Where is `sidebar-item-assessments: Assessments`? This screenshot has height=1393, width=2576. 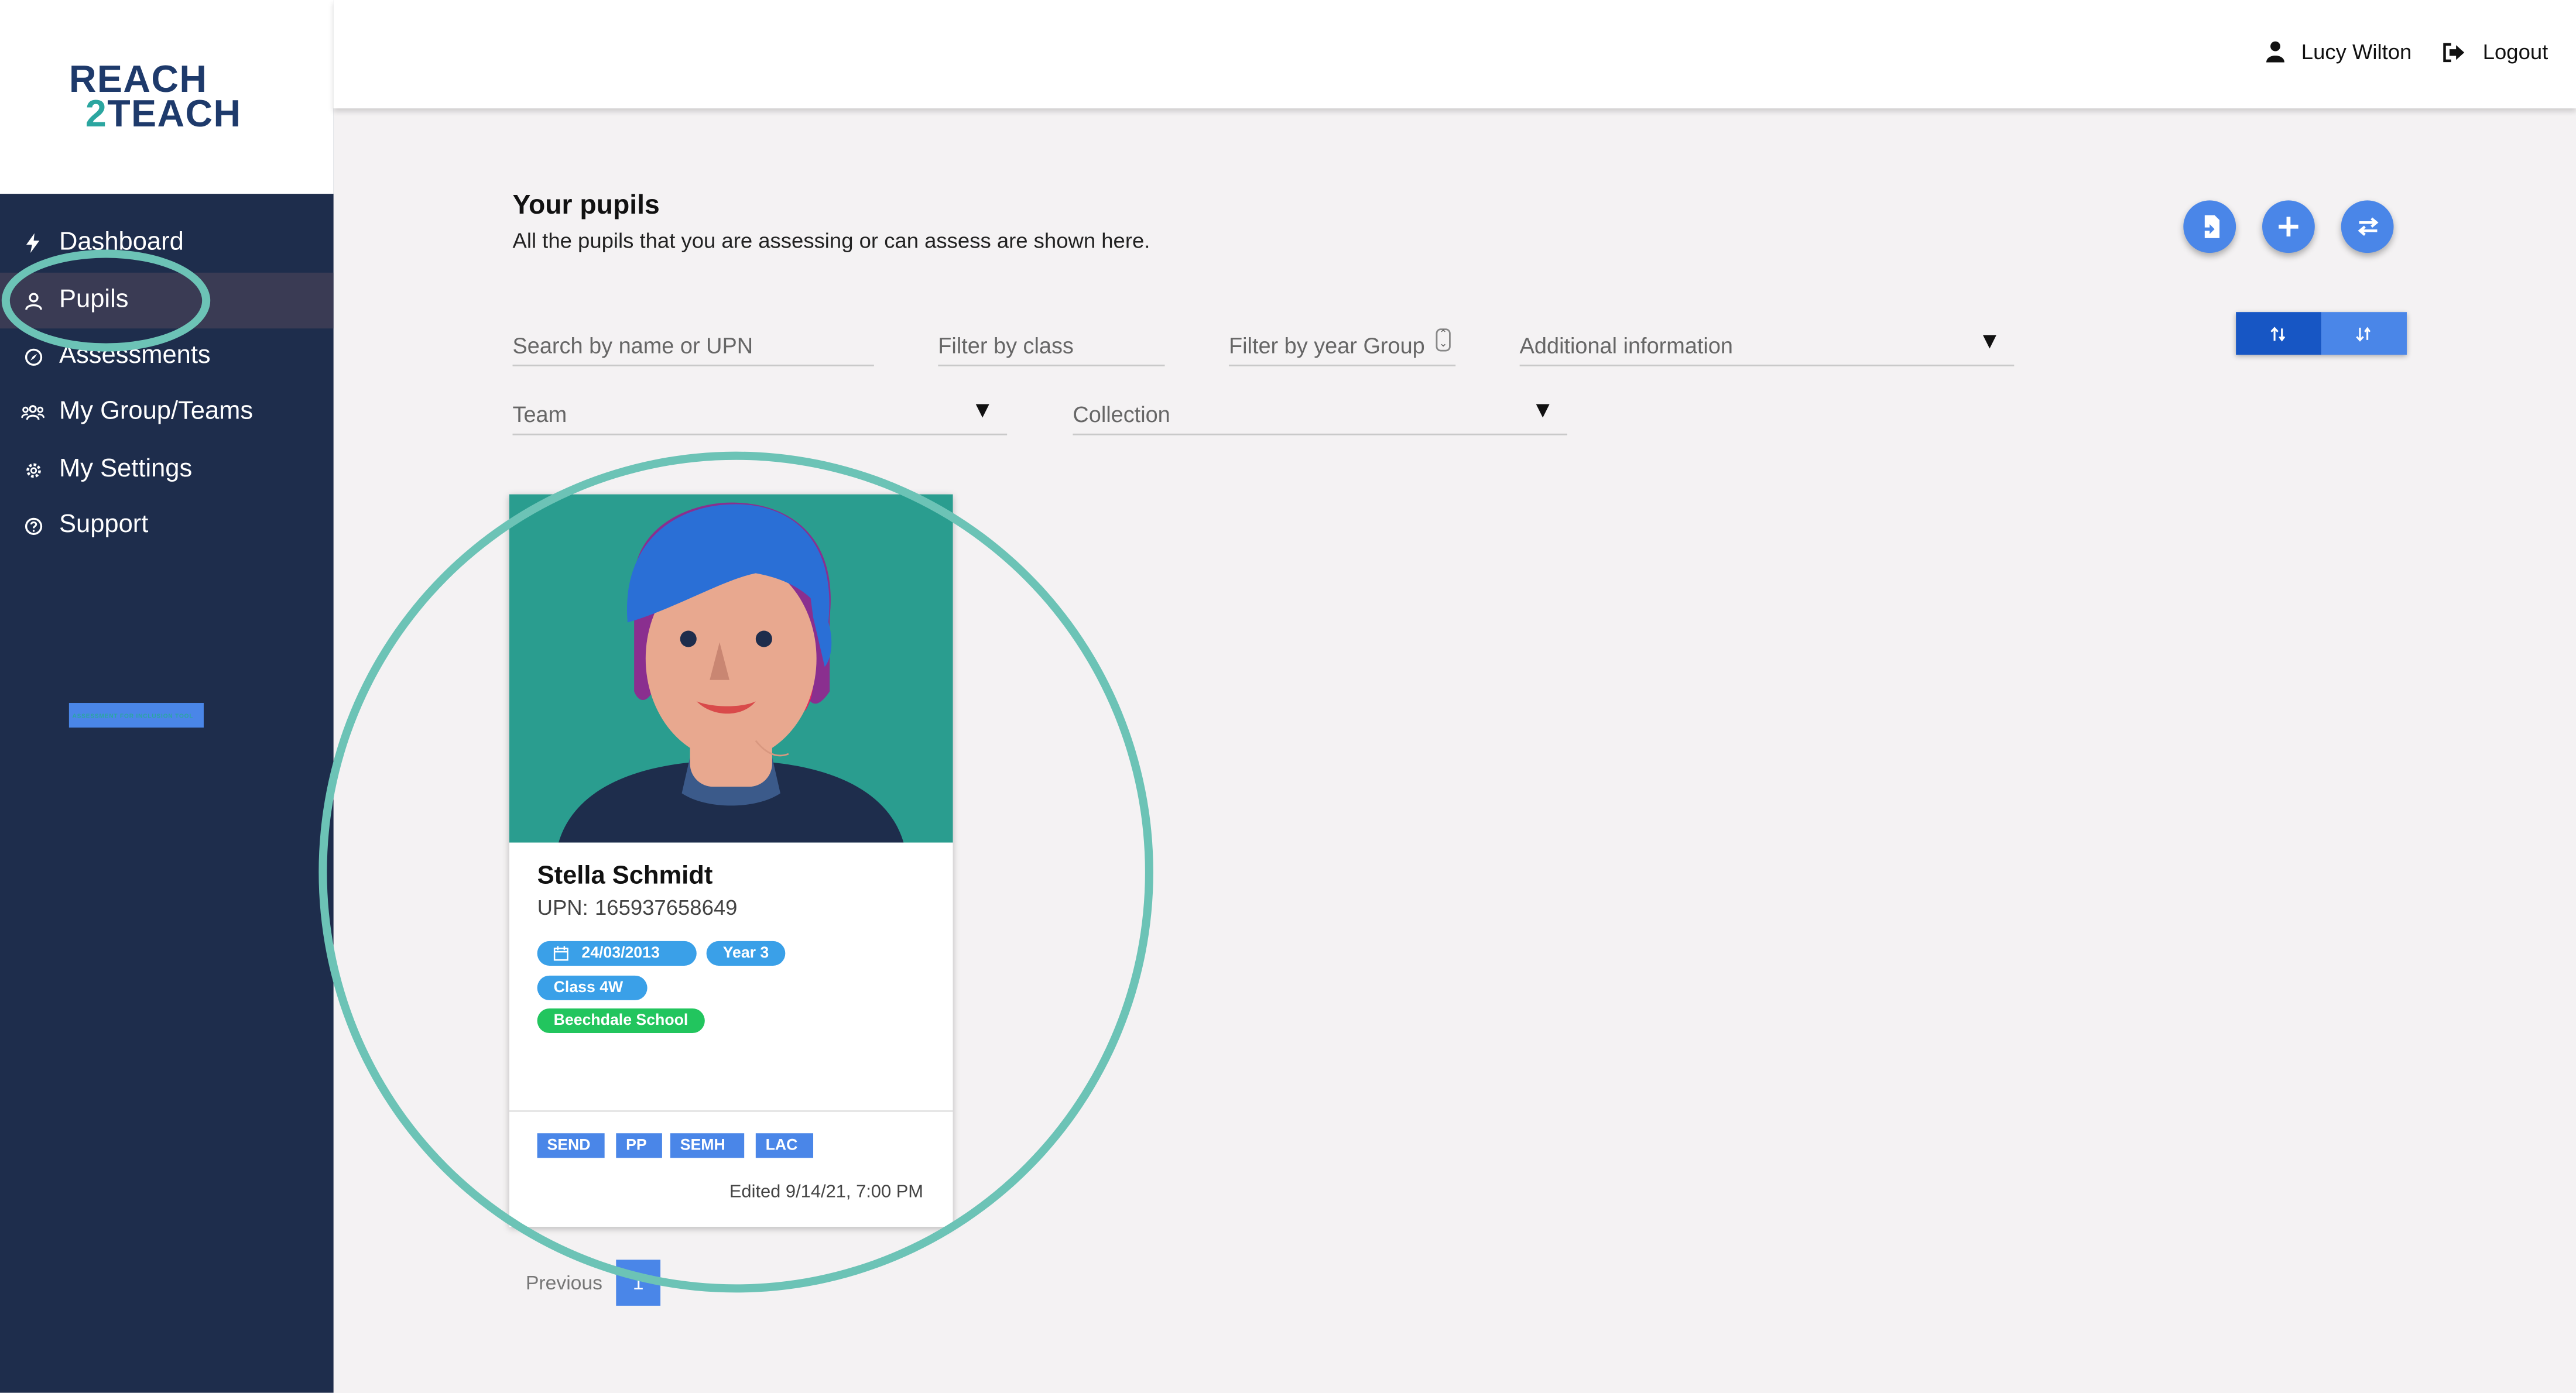 sidebar-item-assessments: Assessments is located at coordinates (167, 356).